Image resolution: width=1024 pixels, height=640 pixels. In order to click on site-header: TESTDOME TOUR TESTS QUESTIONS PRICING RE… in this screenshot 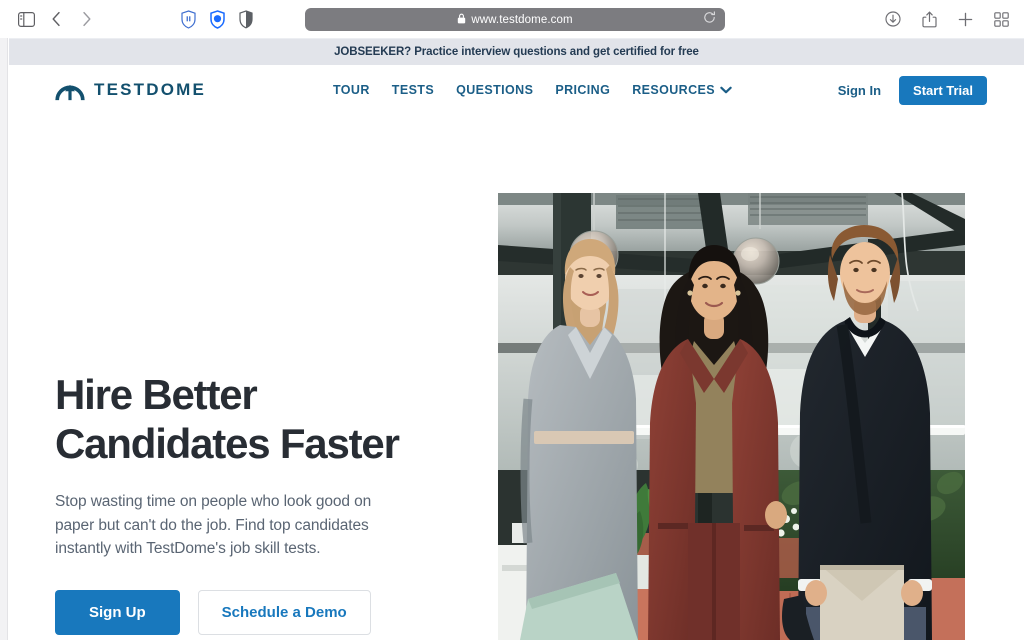, I will do `click(516, 90)`.